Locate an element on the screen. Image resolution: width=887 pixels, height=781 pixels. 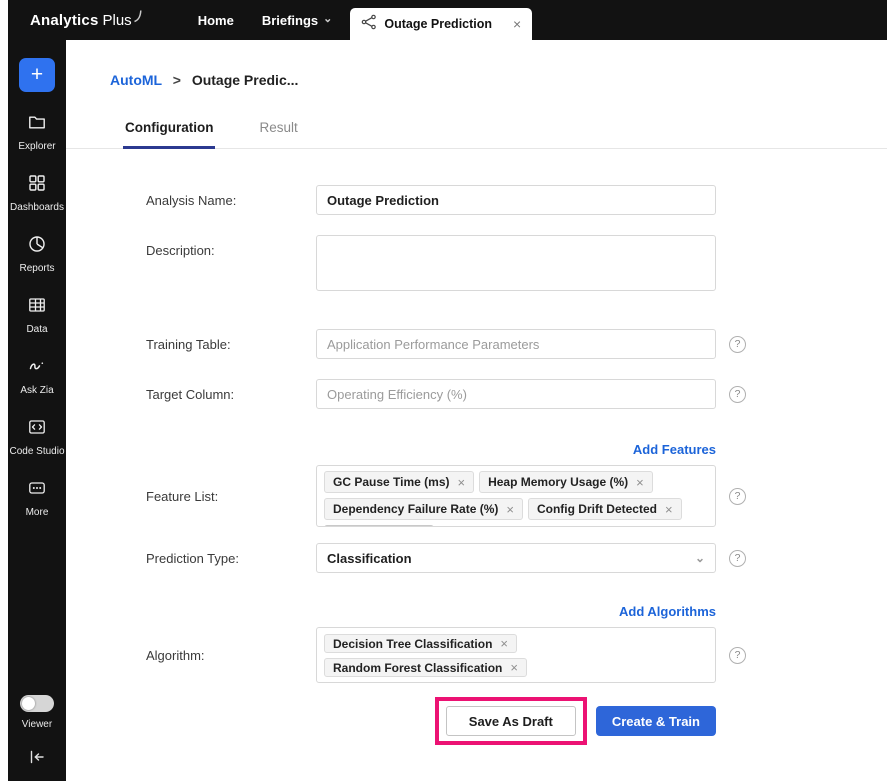
tab-outage-prediction: Outage Prediction × is located at coordinates (441, 24).